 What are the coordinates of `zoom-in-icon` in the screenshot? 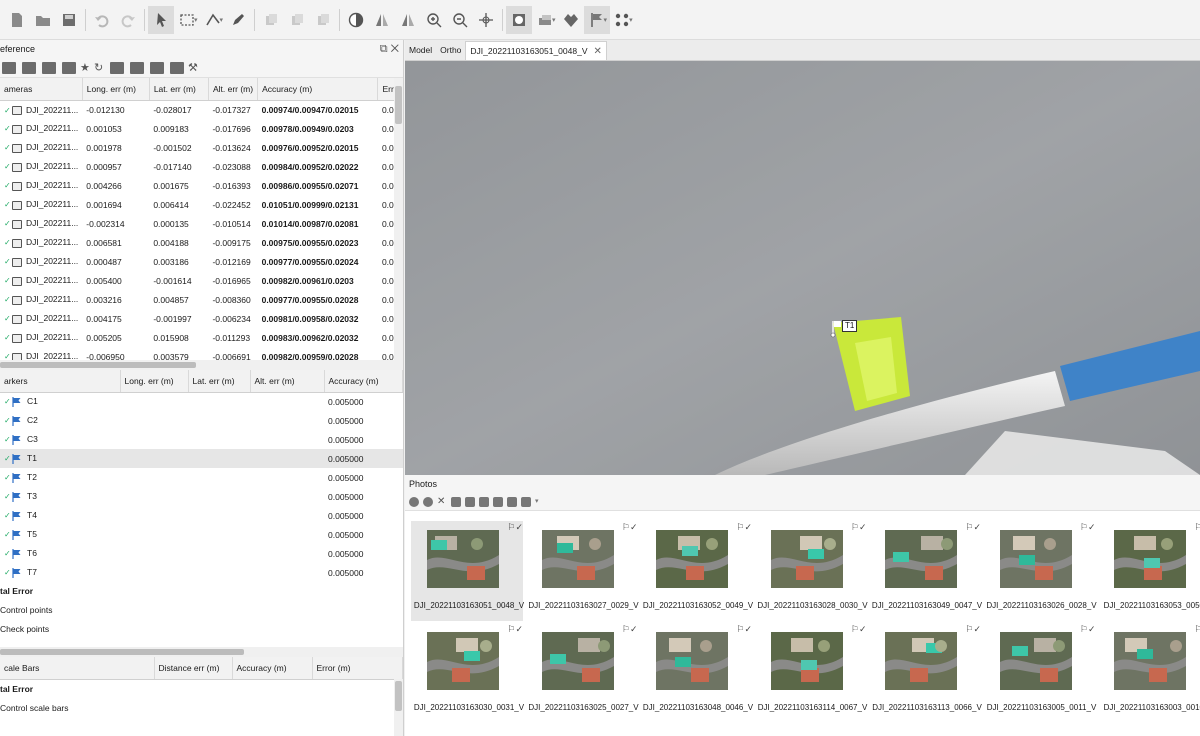 It's located at (434, 20).